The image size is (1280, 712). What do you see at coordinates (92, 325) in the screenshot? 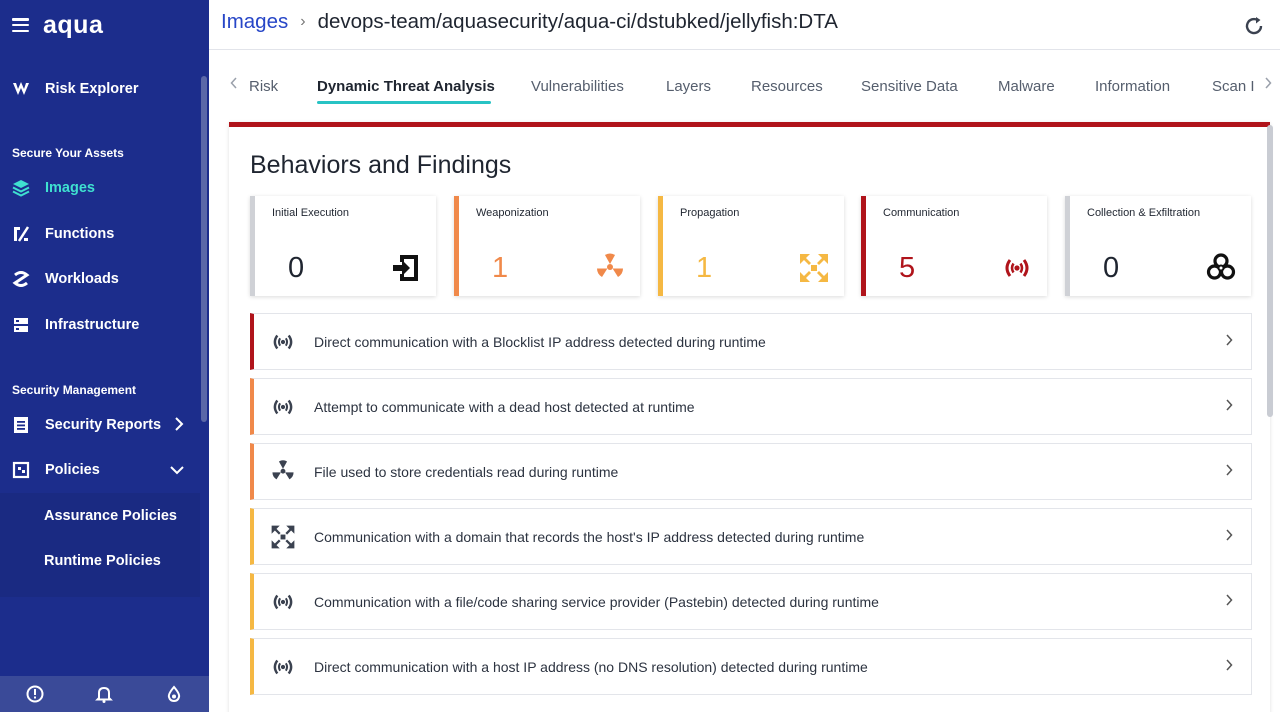
I see `sidebar-item-label: Infrastructure` at bounding box center [92, 325].